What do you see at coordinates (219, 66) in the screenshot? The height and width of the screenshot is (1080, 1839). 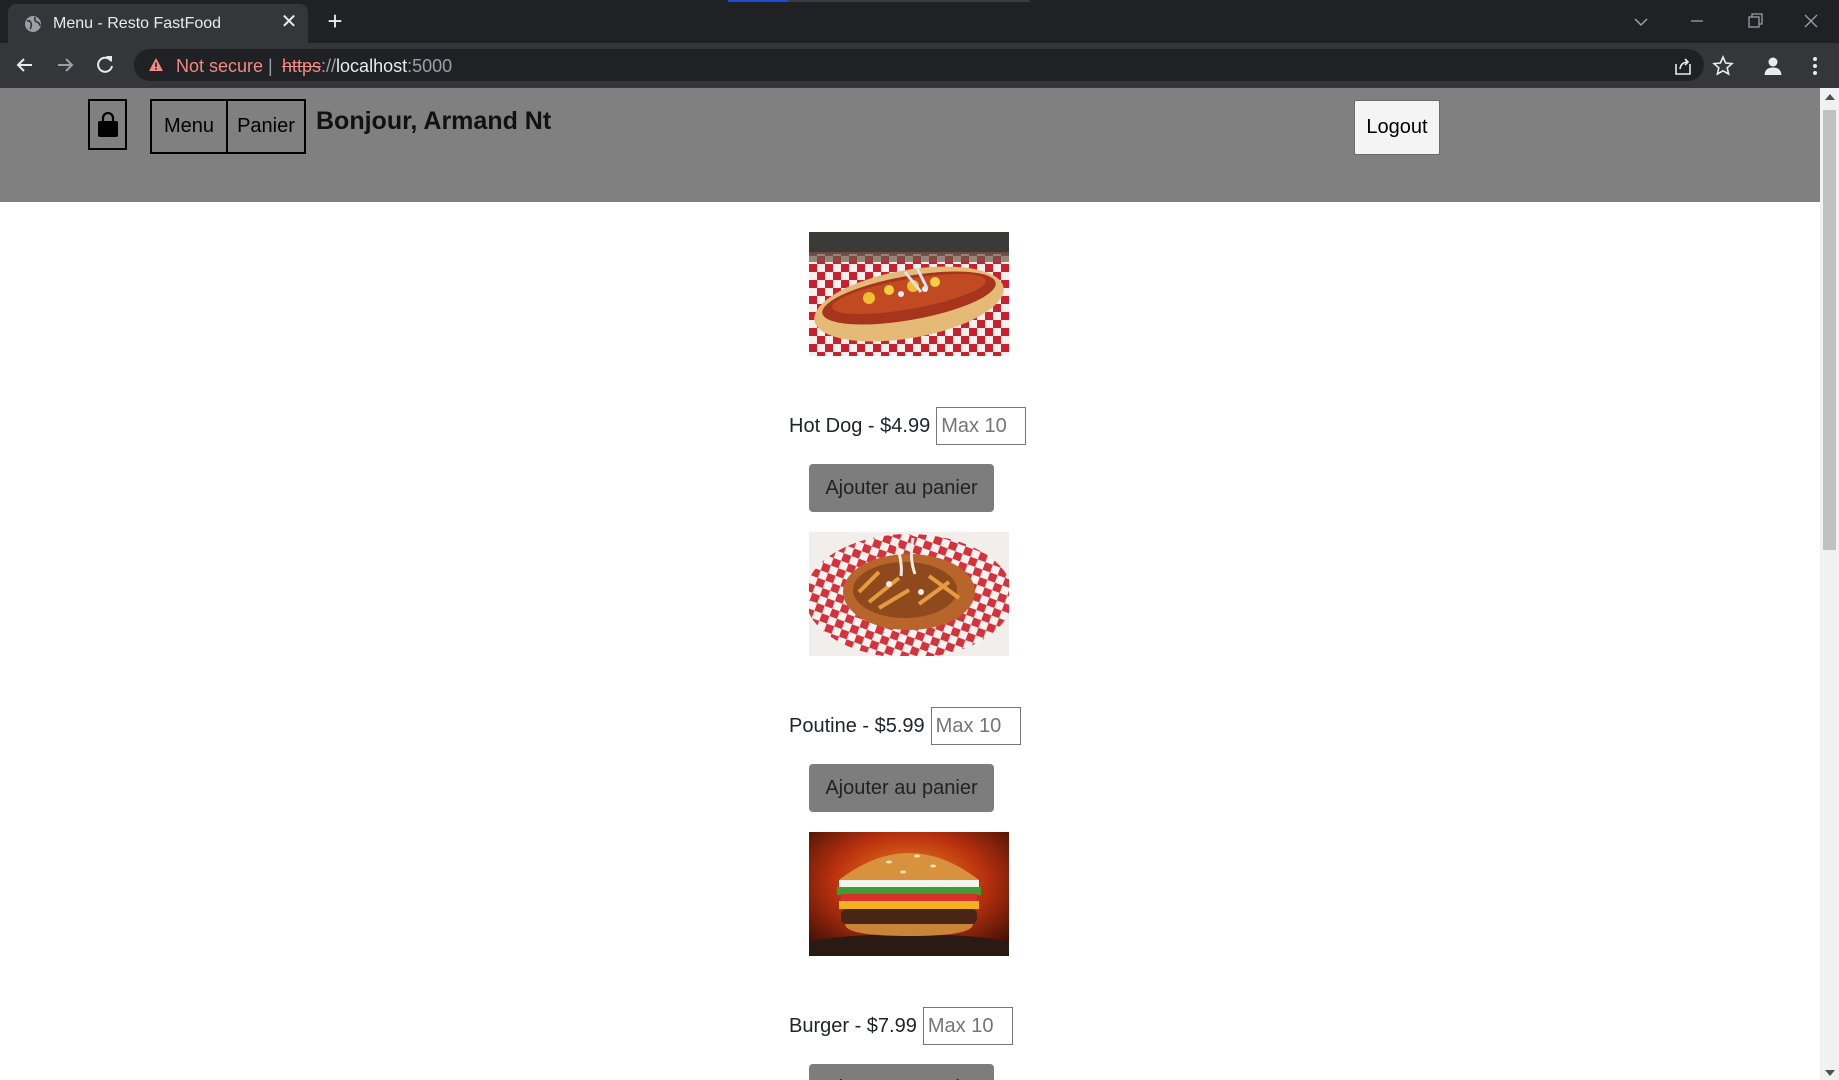 I see `security-status: Not secure` at bounding box center [219, 66].